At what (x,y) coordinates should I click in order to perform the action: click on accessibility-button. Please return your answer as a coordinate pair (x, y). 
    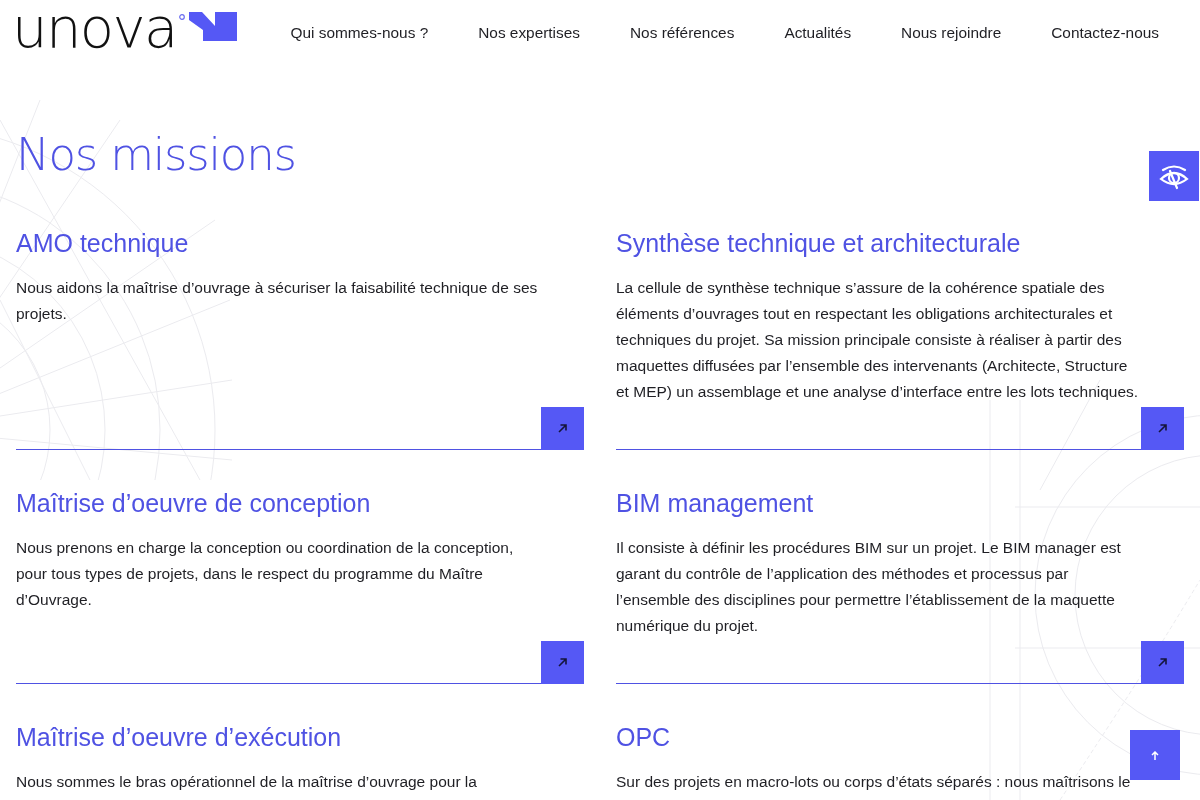
    Looking at the image, I should click on (1174, 176).